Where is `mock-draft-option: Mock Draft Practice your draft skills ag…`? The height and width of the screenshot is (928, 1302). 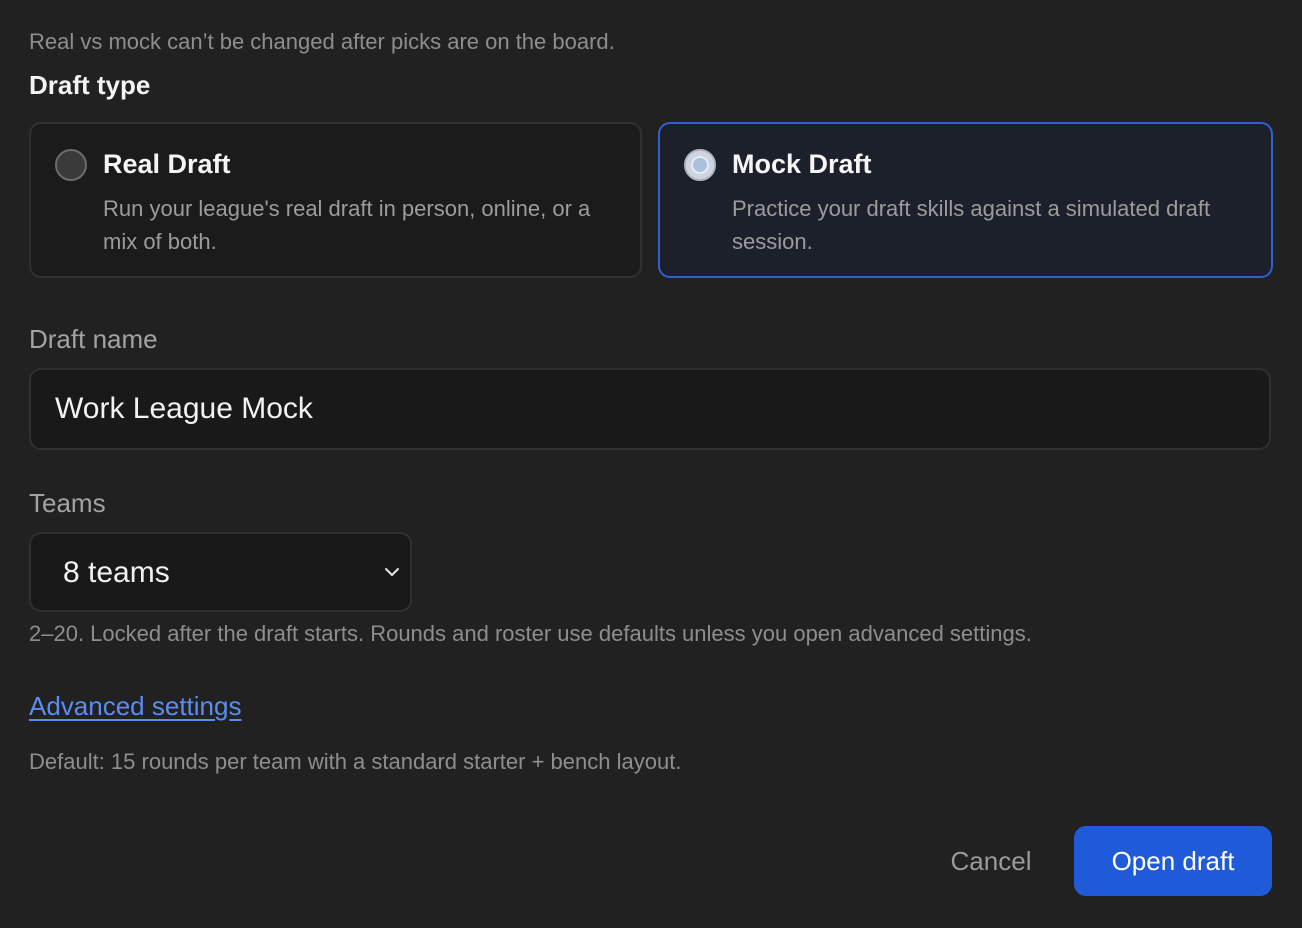
mock-draft-option: Mock Draft Practice your draft skills ag… is located at coordinates (965, 200).